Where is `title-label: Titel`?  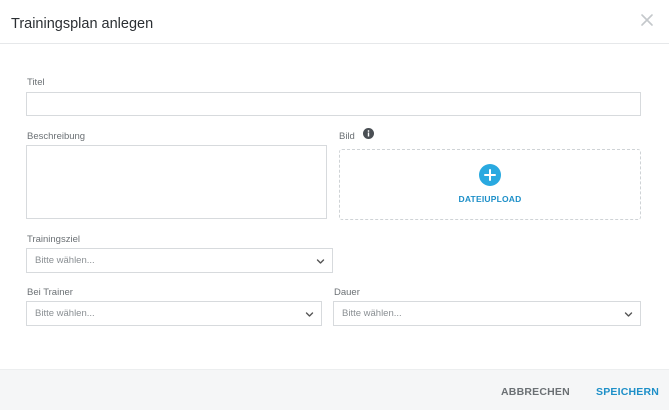 title-label: Titel is located at coordinates (36, 82).